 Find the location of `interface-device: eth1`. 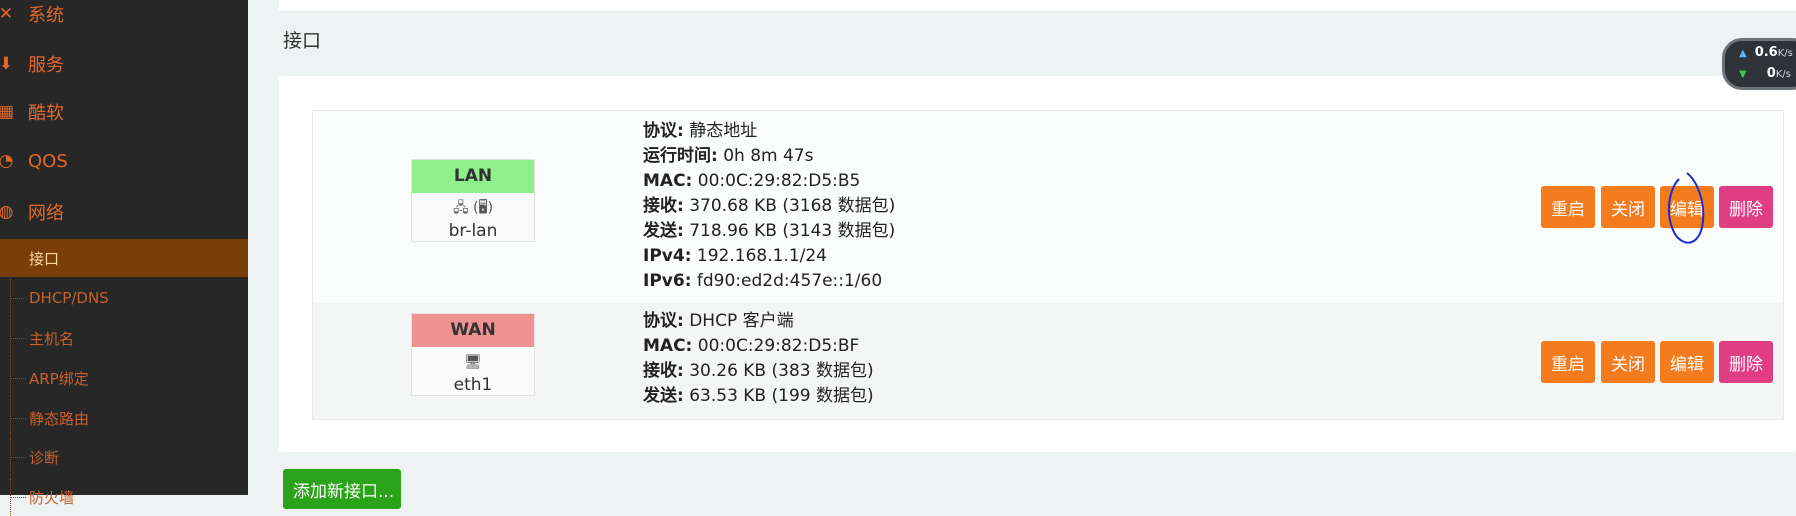

interface-device: eth1 is located at coordinates (473, 385).